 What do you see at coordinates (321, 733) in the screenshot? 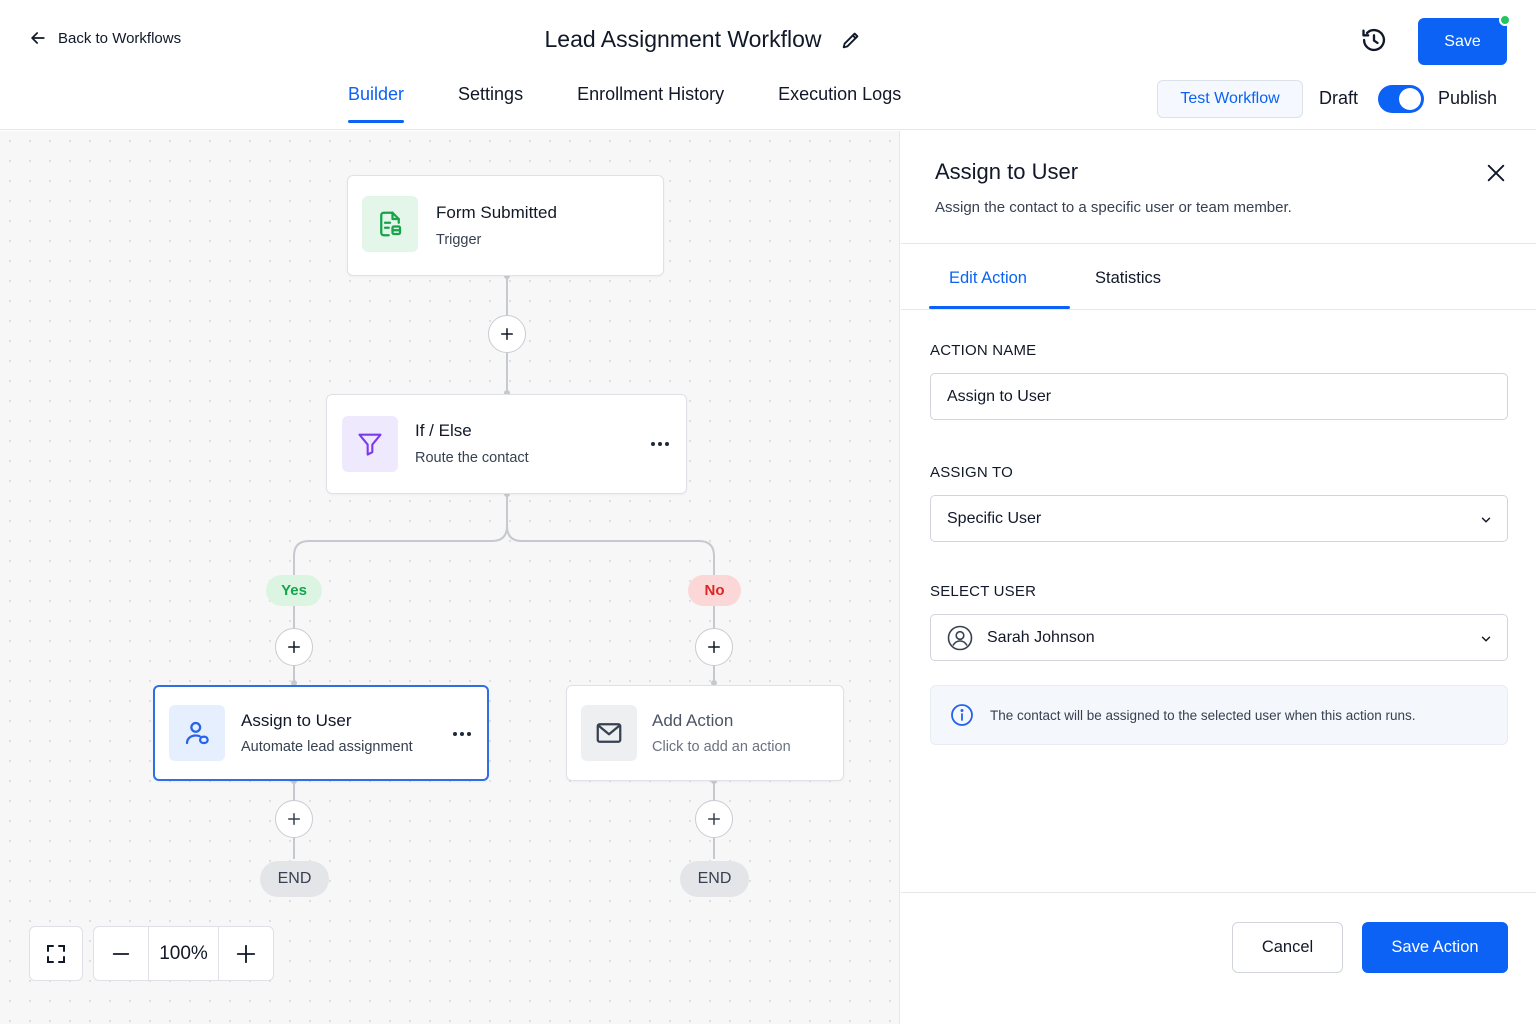
I see `assign-user-node: Assign to User Automate lead assignment` at bounding box center [321, 733].